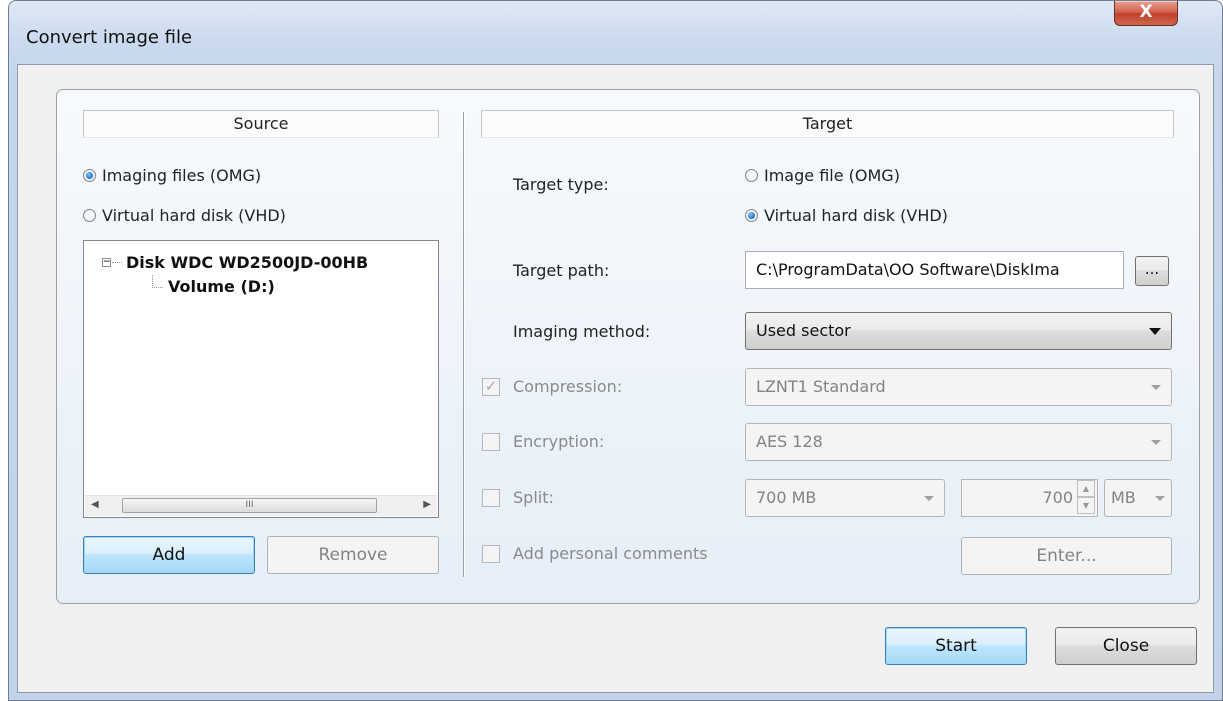  Describe the element at coordinates (169, 555) in the screenshot. I see `add-button: Add` at that location.